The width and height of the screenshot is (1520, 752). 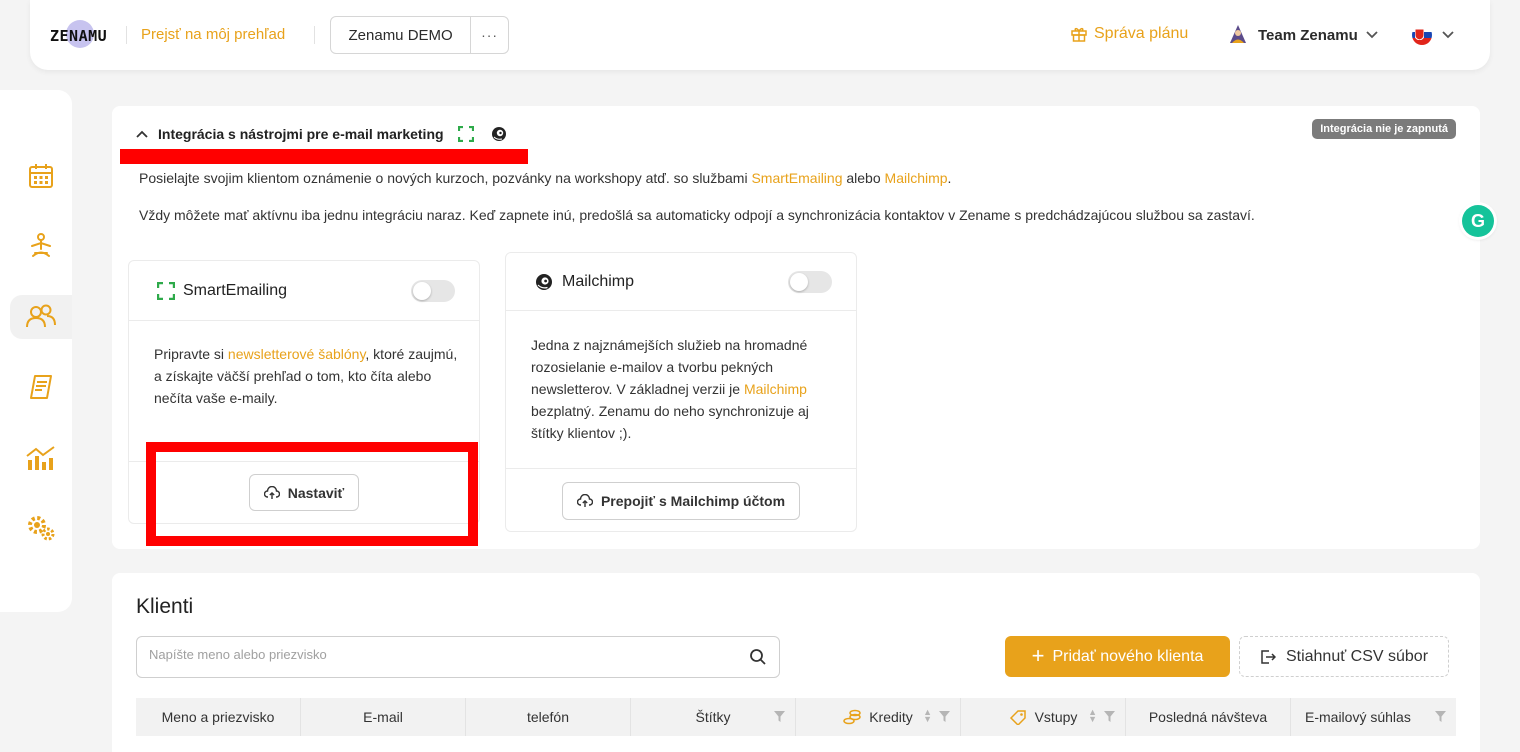 What do you see at coordinates (433, 291) in the screenshot?
I see `smartemailing-toggle` at bounding box center [433, 291].